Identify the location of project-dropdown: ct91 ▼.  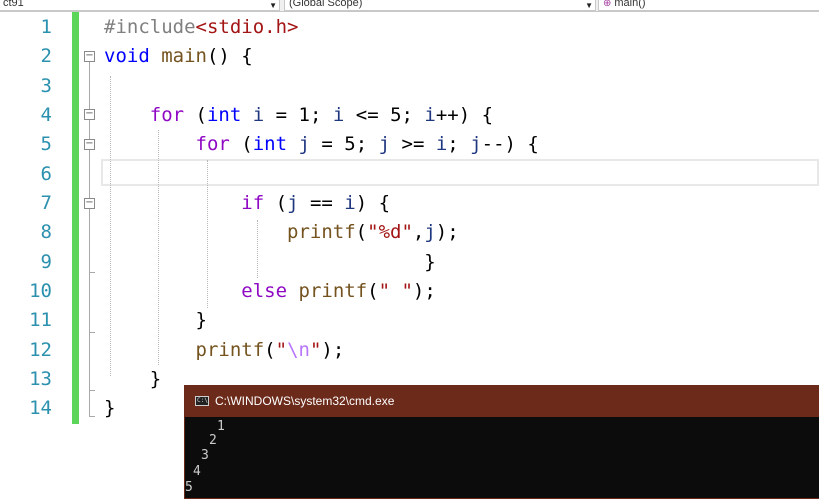
(140, 5).